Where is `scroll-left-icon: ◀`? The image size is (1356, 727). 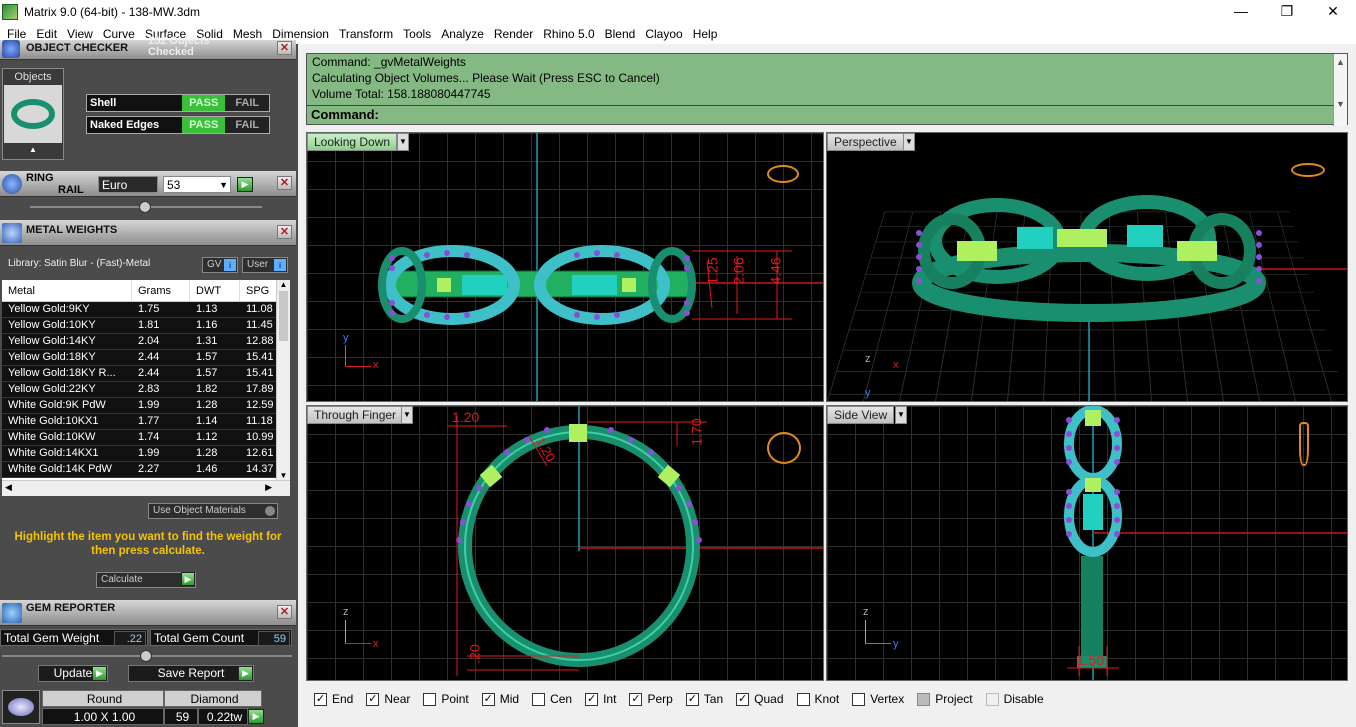
scroll-left-icon: ◀ is located at coordinates (8, 487).